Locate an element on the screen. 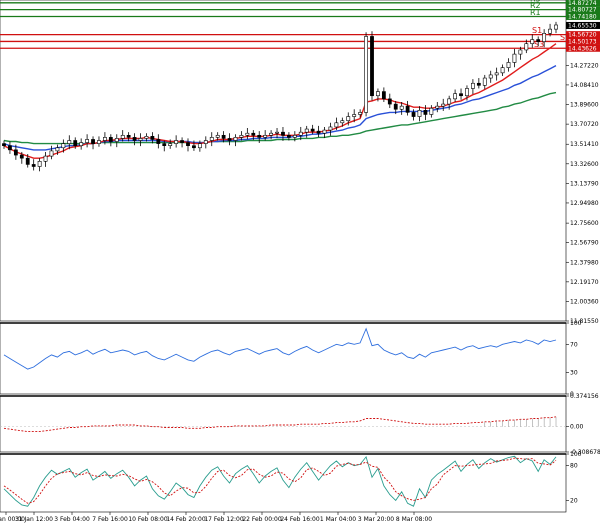 This screenshot has height=526, width=600. price-y-tick-label: 14.08410 is located at coordinates (584, 85).